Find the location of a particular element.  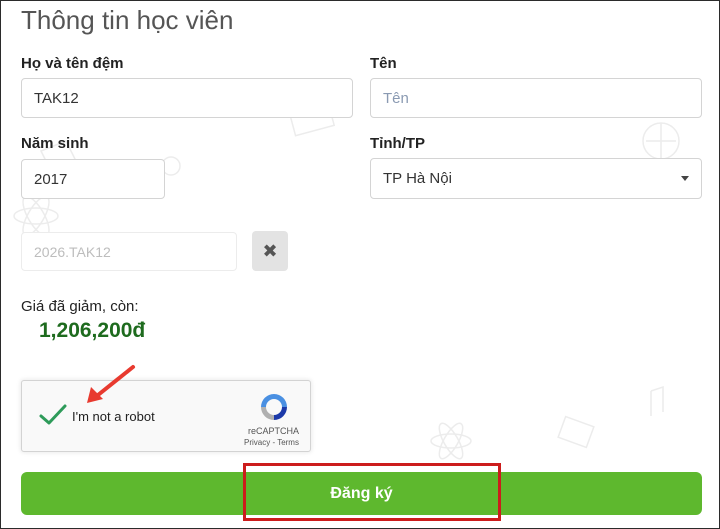

coupon-value: 2026.TAK12 is located at coordinates (72, 251).